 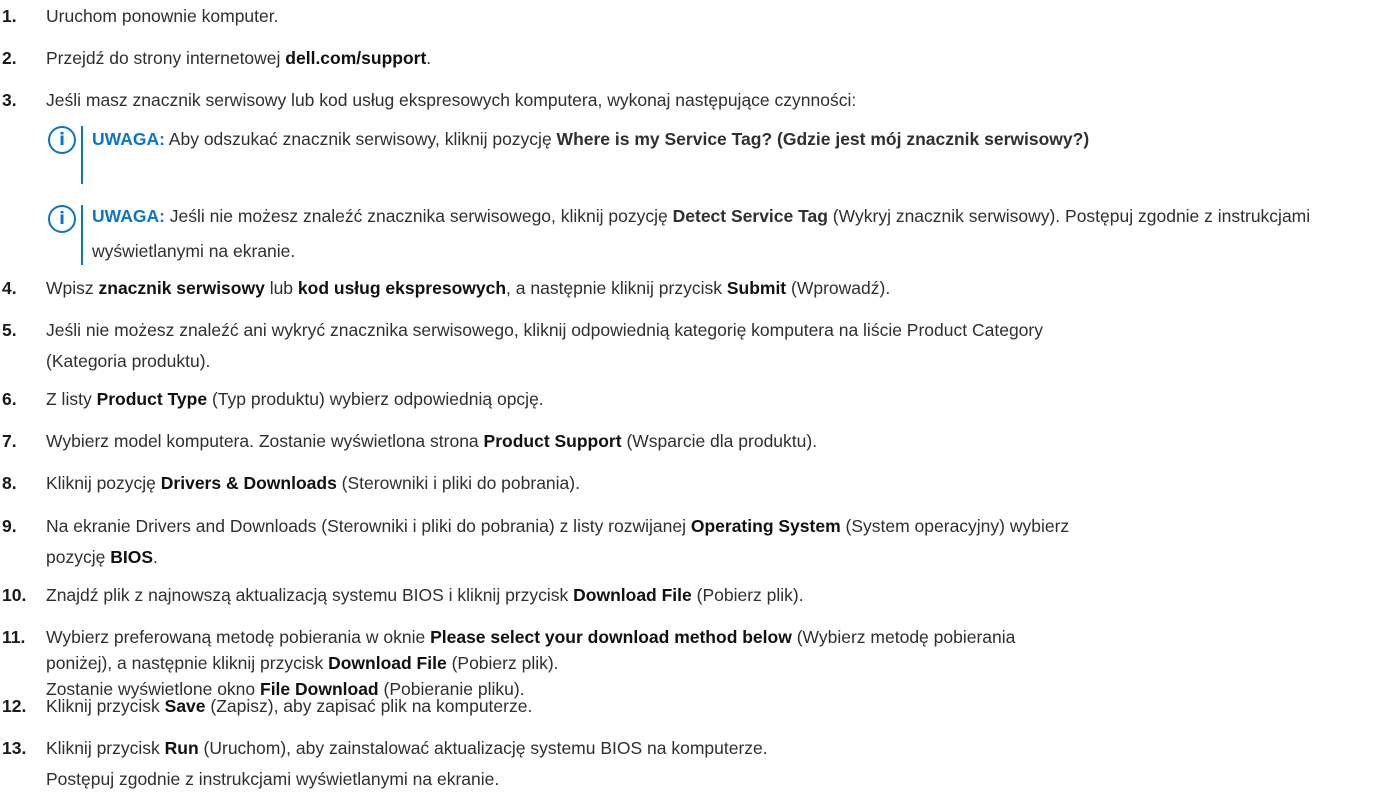 I want to click on text-run: Z listy, so click(x=71, y=399).